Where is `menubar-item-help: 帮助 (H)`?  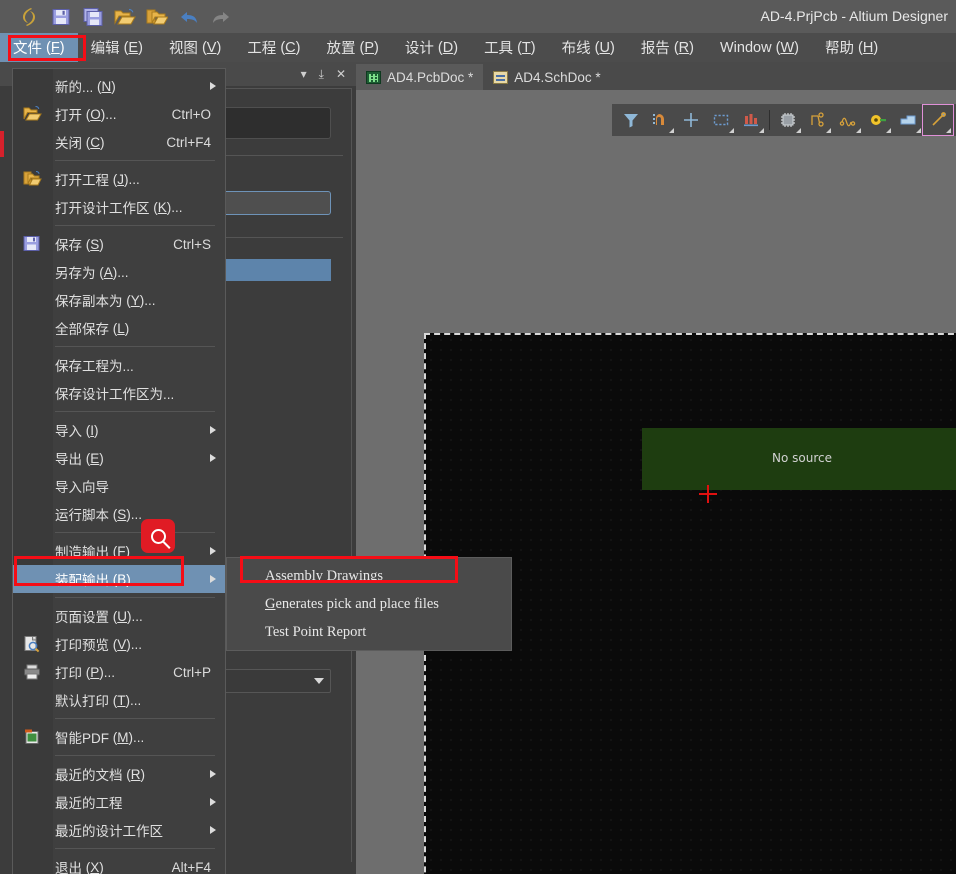
menubar-item-help: 帮助 (H) is located at coordinates (851, 47).